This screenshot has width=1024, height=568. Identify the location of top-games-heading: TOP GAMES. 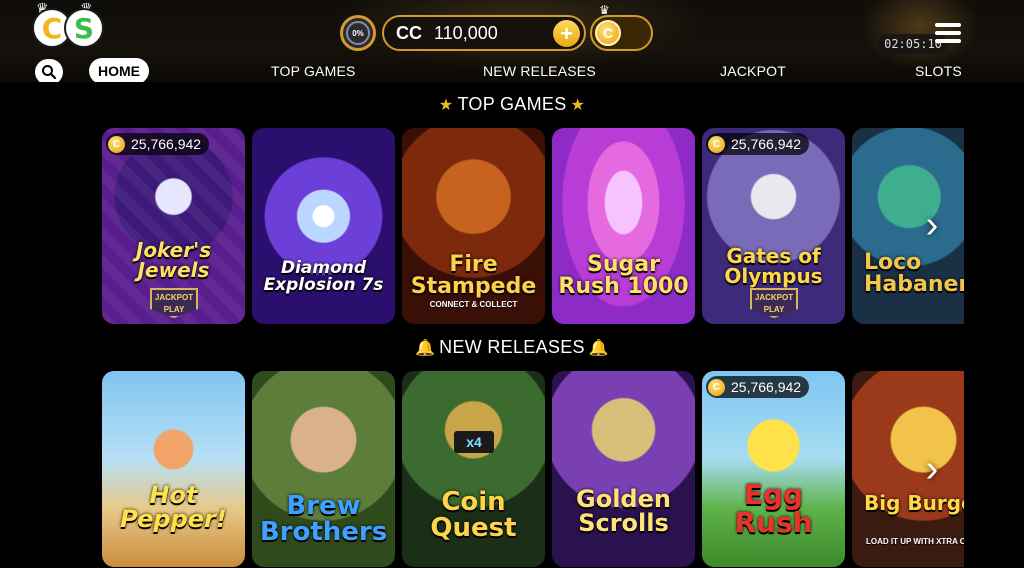
(512, 104).